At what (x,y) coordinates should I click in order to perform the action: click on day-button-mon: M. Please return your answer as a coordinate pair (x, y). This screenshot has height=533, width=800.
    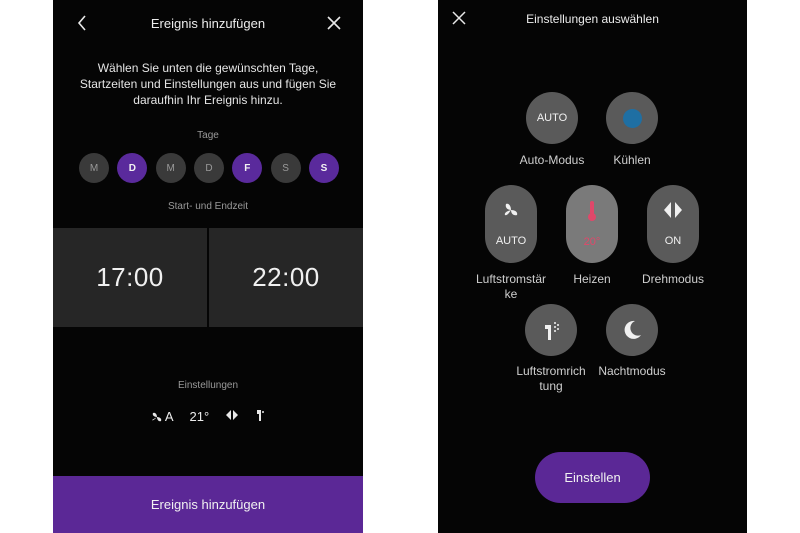
    Looking at the image, I should click on (94, 168).